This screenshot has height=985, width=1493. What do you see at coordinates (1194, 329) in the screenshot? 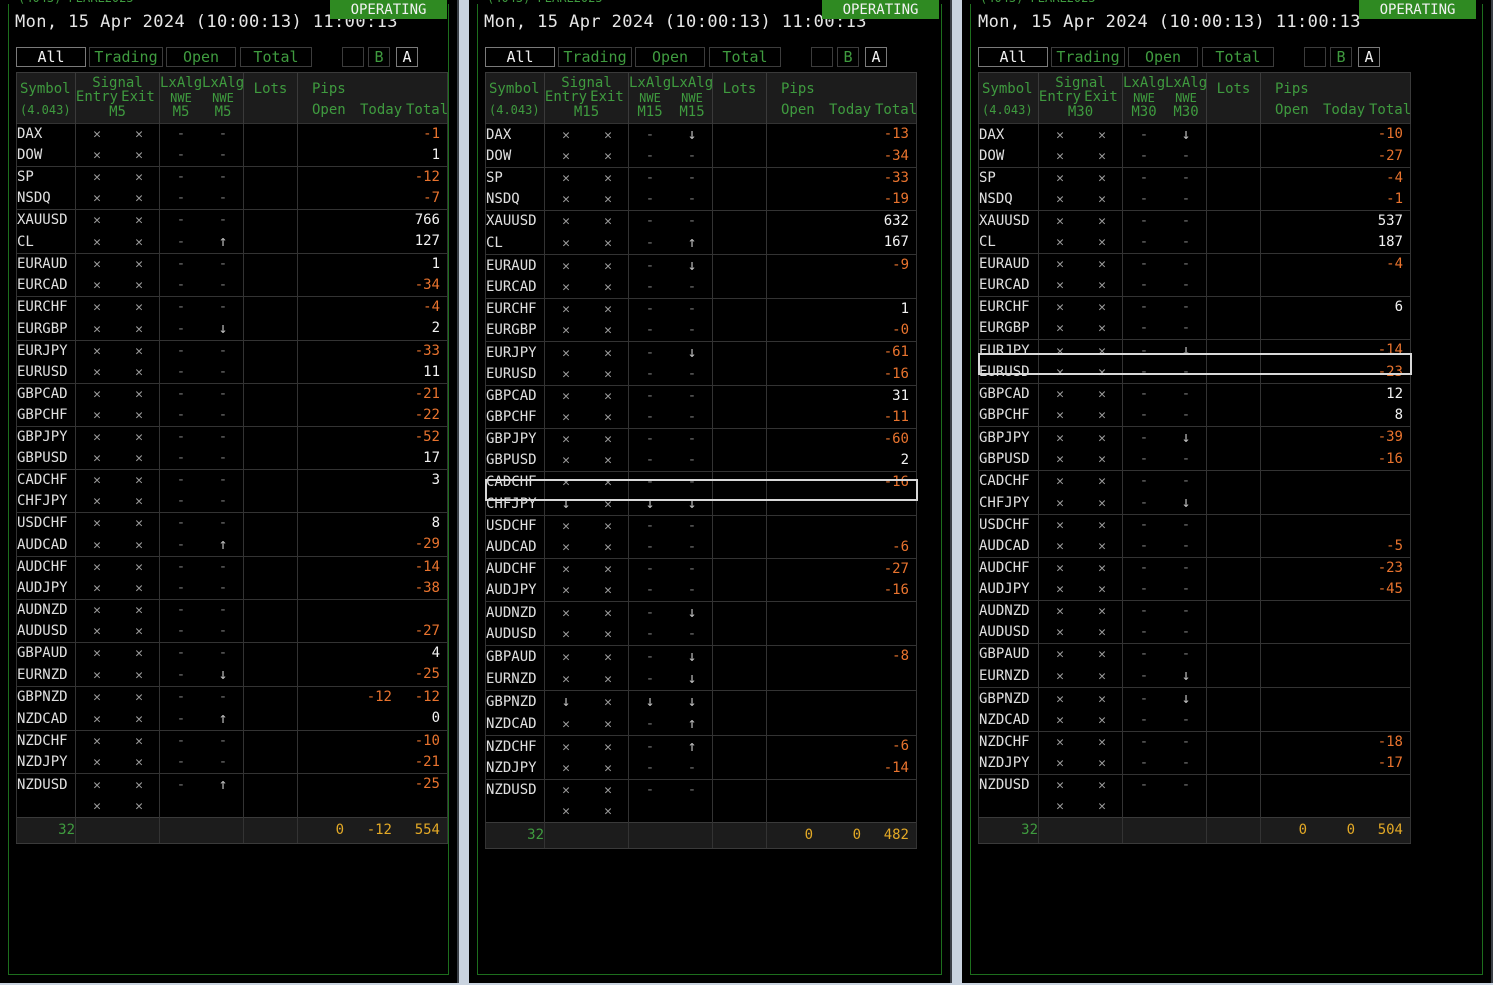
I see `table-row: EURGBP ✕ ✕ - -` at bounding box center [1194, 329].